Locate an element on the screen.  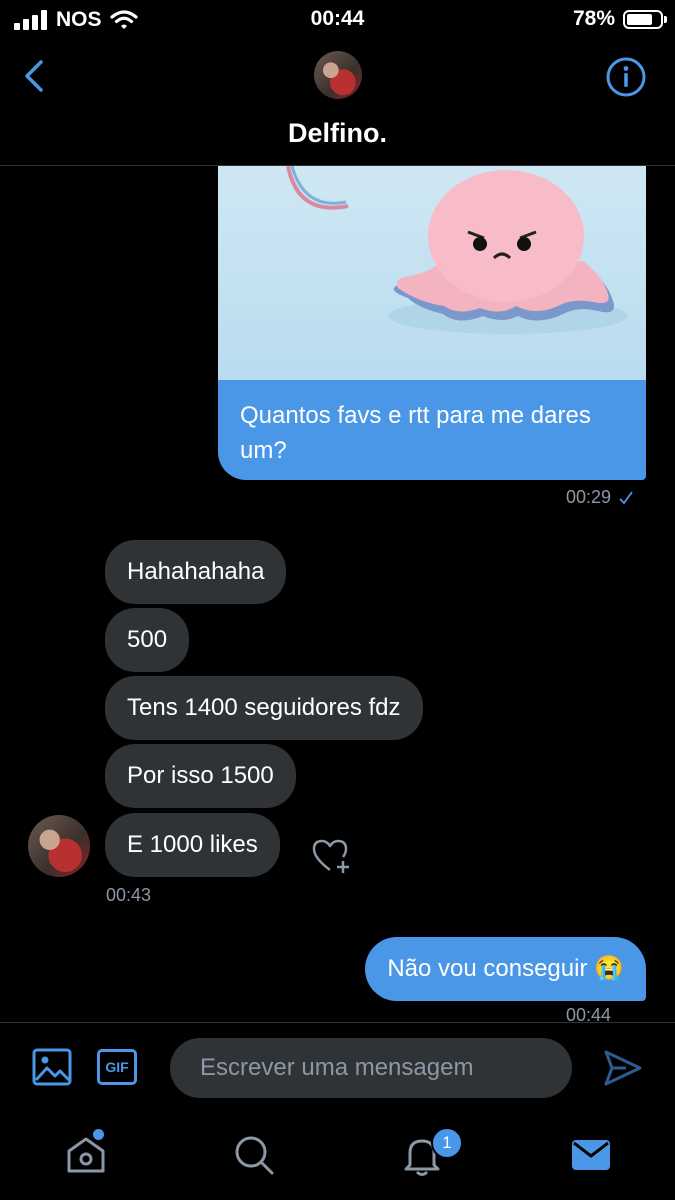
send-icon is located at coordinates (623, 1068).